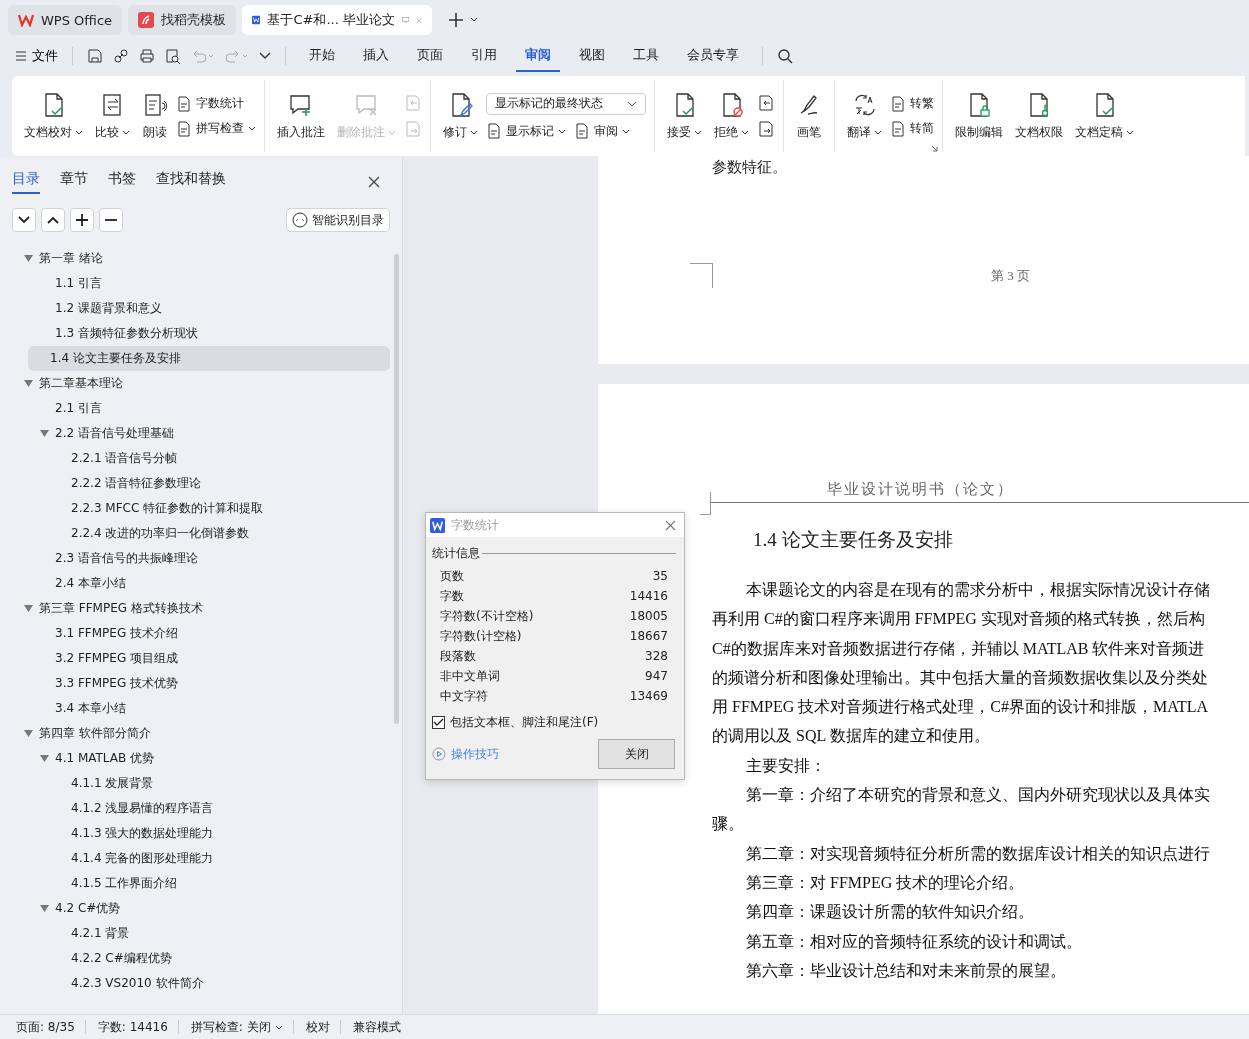  What do you see at coordinates (182, 20) in the screenshot?
I see `document-tab: 找稻壳模板` at bounding box center [182, 20].